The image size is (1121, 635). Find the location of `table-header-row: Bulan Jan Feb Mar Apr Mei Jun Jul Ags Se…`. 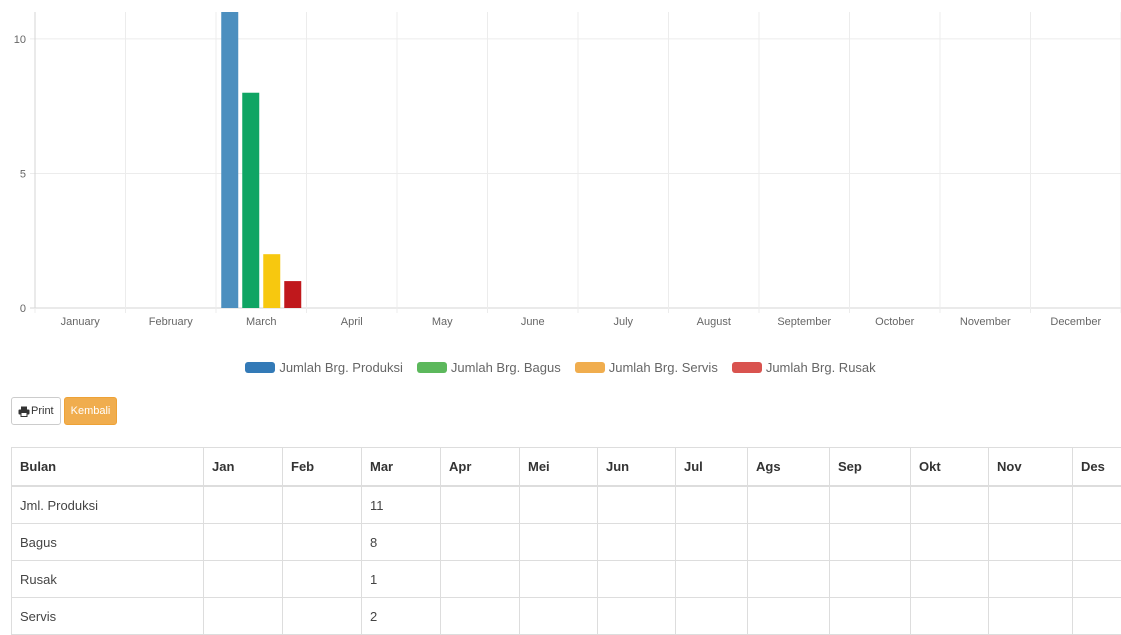

table-header-row: Bulan Jan Feb Mar Apr Mei Jun Jul Ags Se… is located at coordinates (566, 467).